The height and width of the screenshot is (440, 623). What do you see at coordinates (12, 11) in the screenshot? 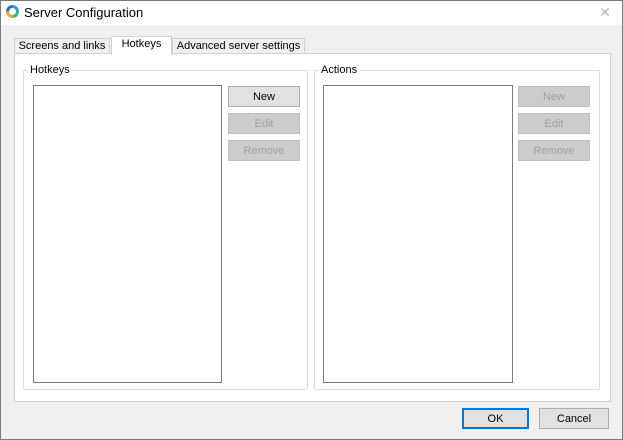
I see `app-logo-icon` at bounding box center [12, 11].